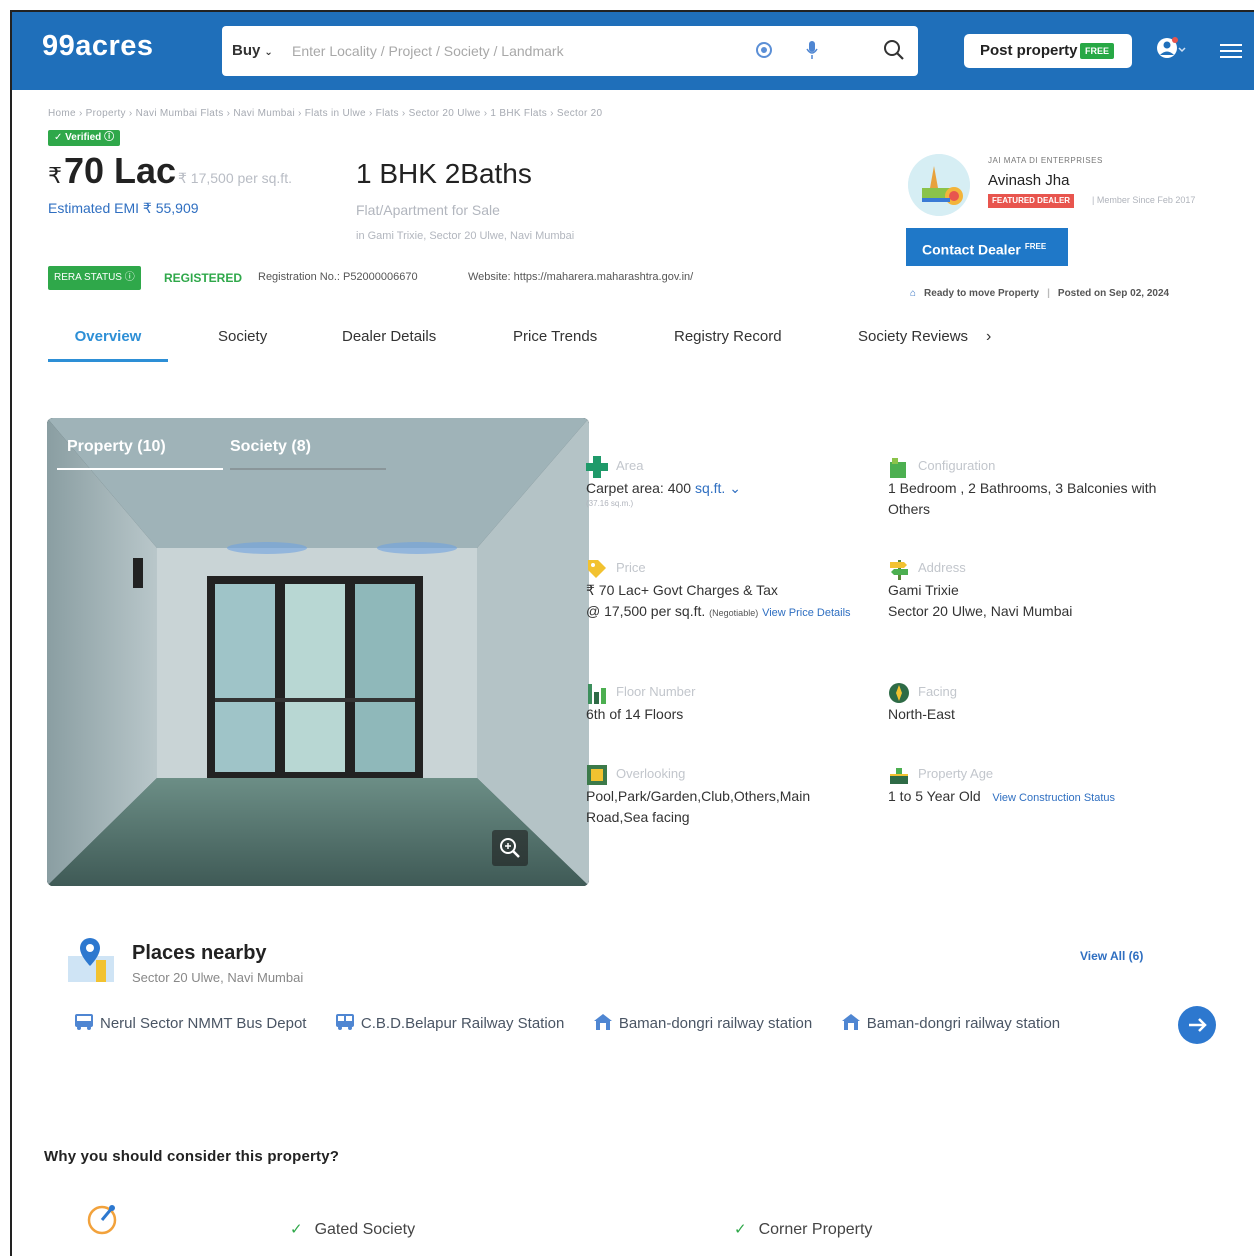 The image size is (1254, 1256). What do you see at coordinates (1045, 160) in the screenshot?
I see `dealer-company: JAI MATA DI ENTERPRISES` at bounding box center [1045, 160].